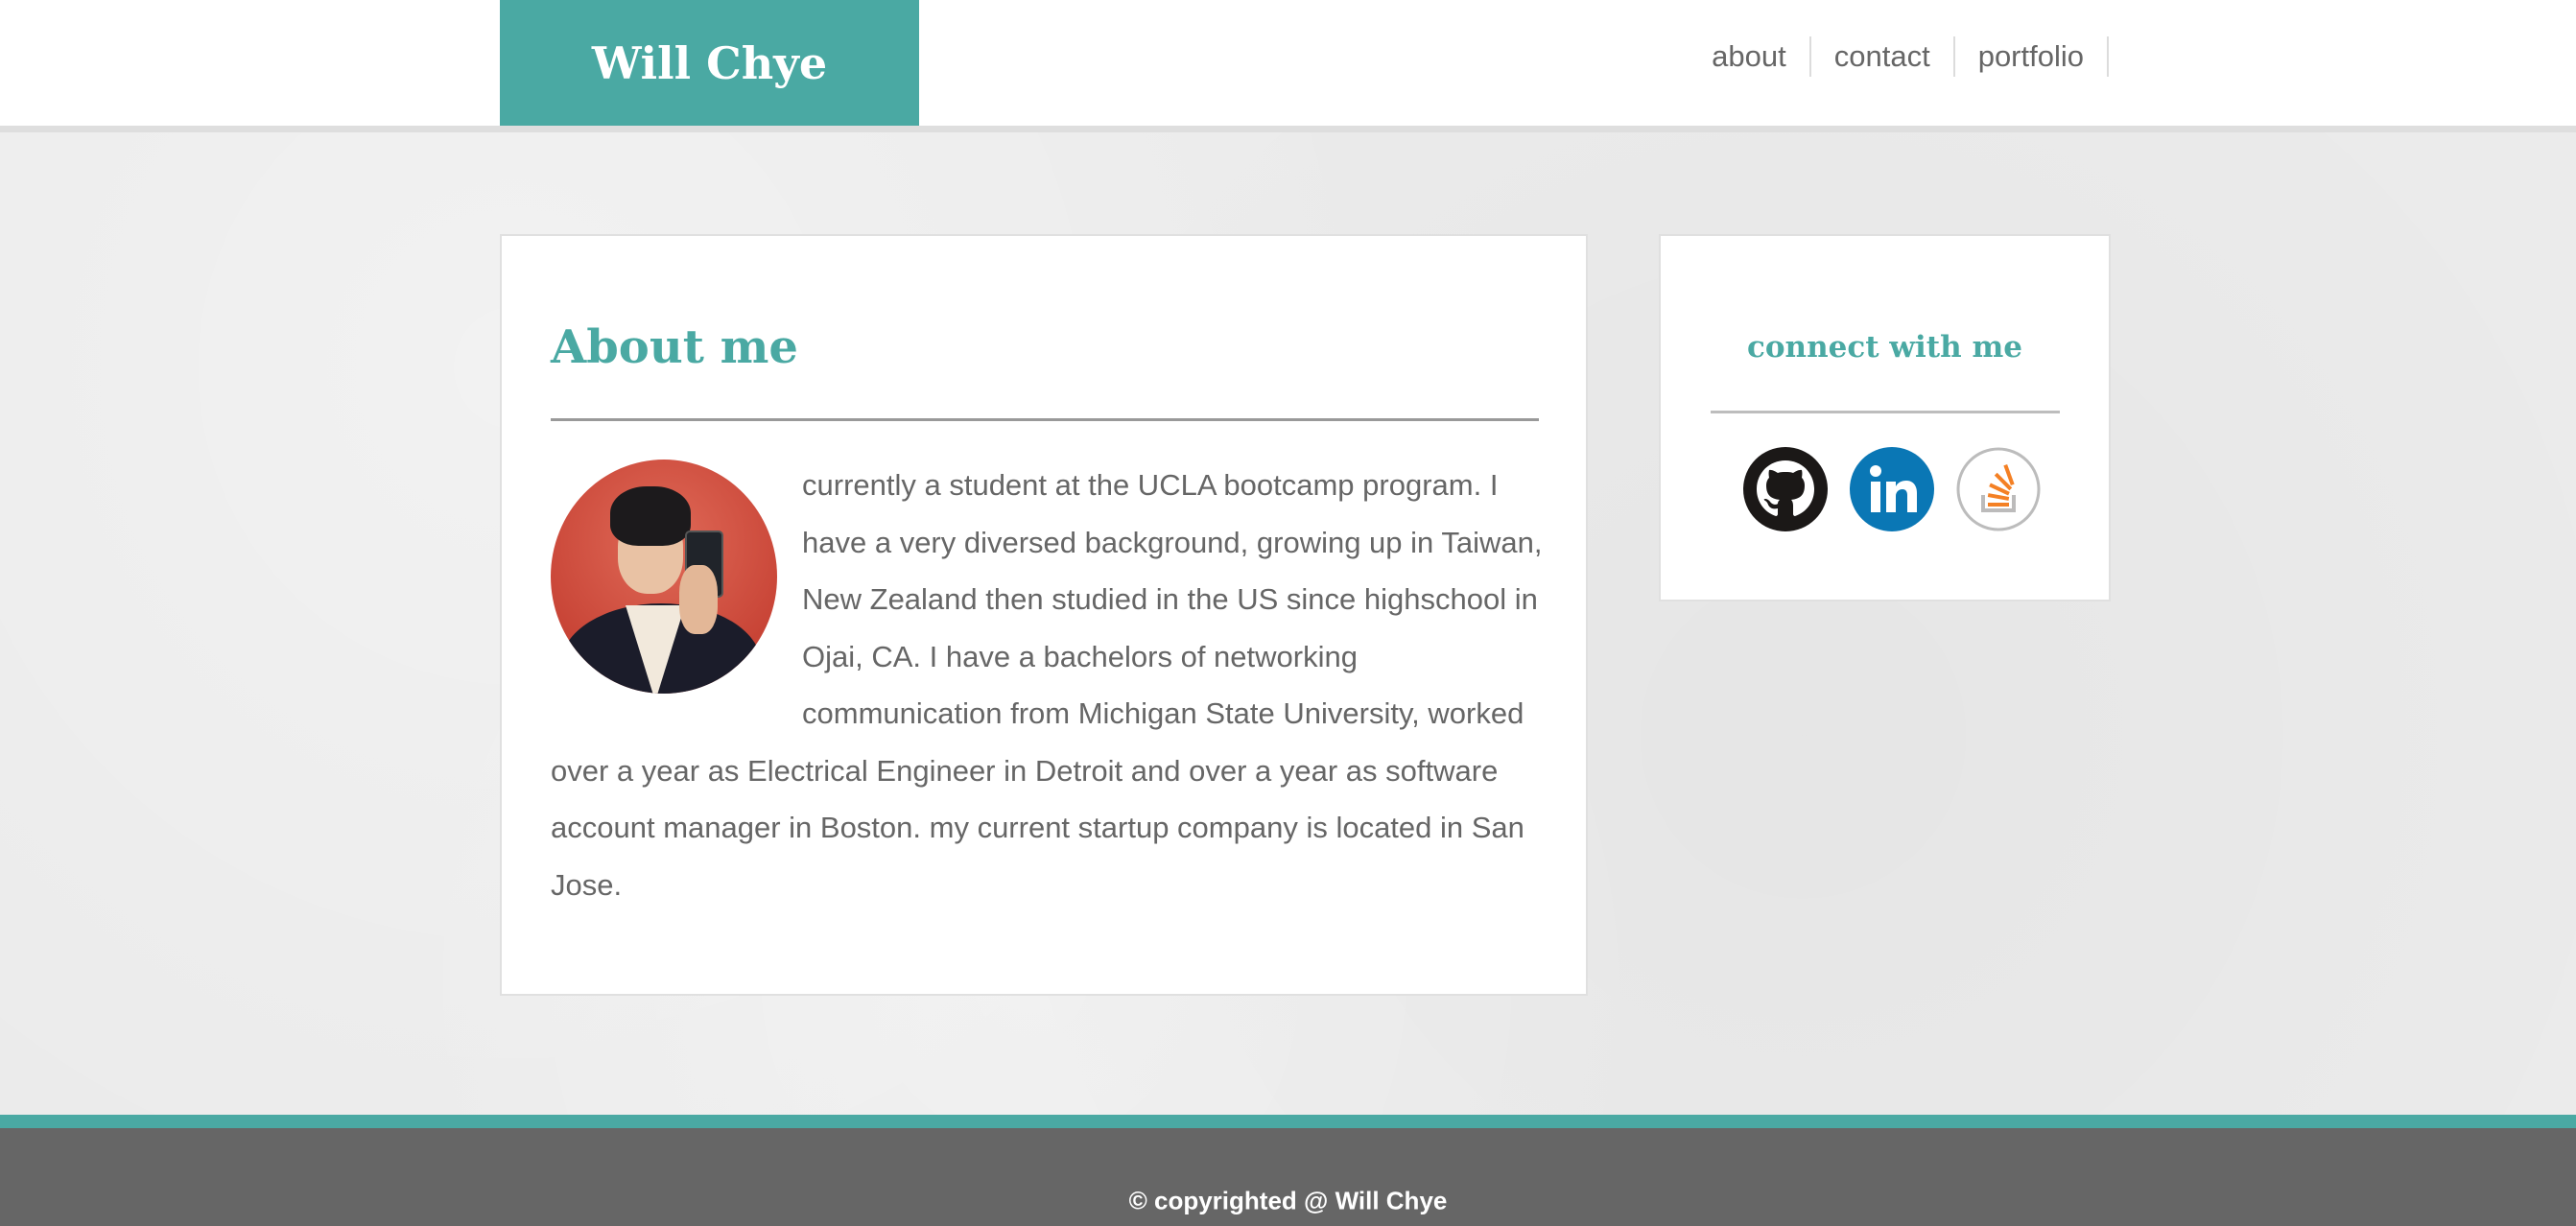  Describe the element at coordinates (2032, 57) in the screenshot. I see `nav-portfolio-link: portfolio` at that location.